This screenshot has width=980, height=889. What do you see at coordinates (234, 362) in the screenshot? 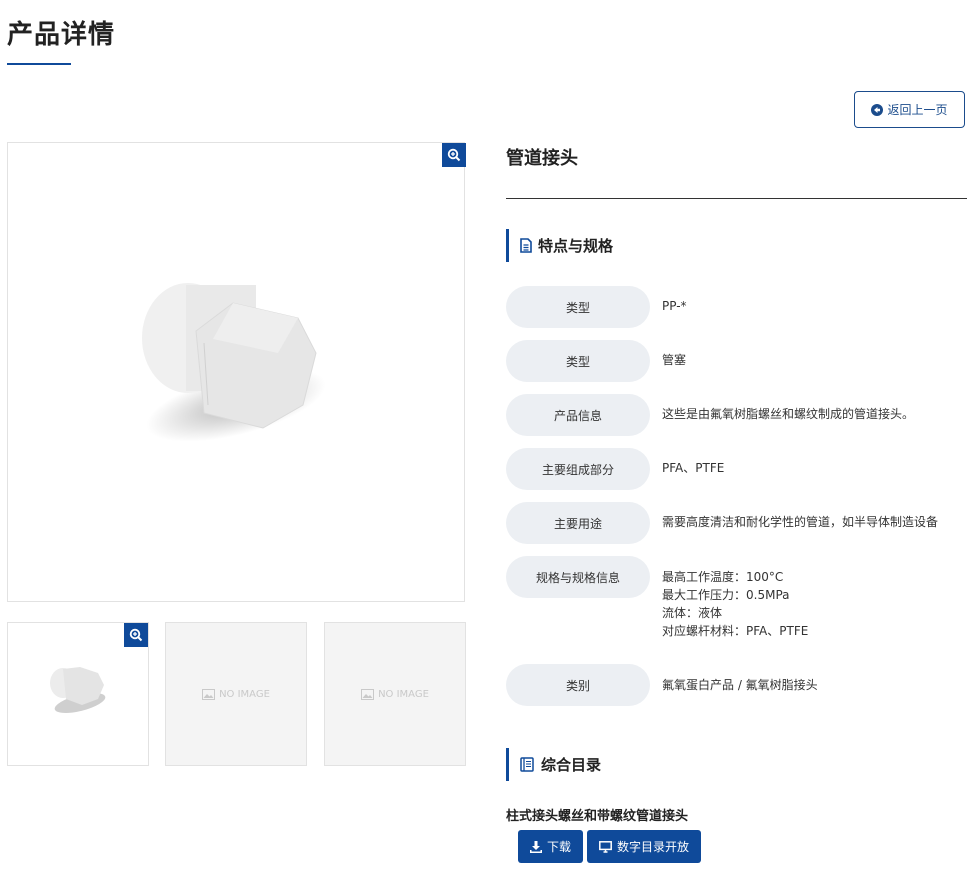
I see `pipe-plug-image` at bounding box center [234, 362].